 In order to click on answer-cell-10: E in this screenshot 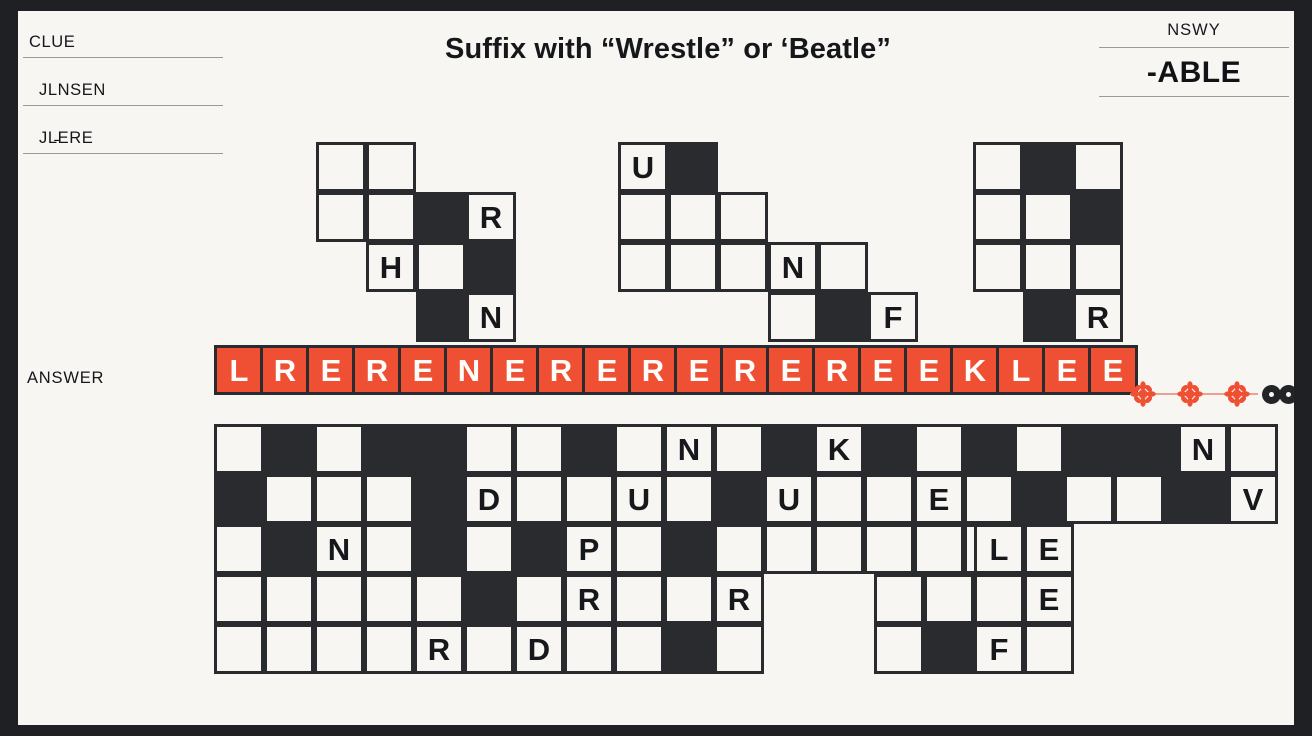, I will do `click(699, 370)`.